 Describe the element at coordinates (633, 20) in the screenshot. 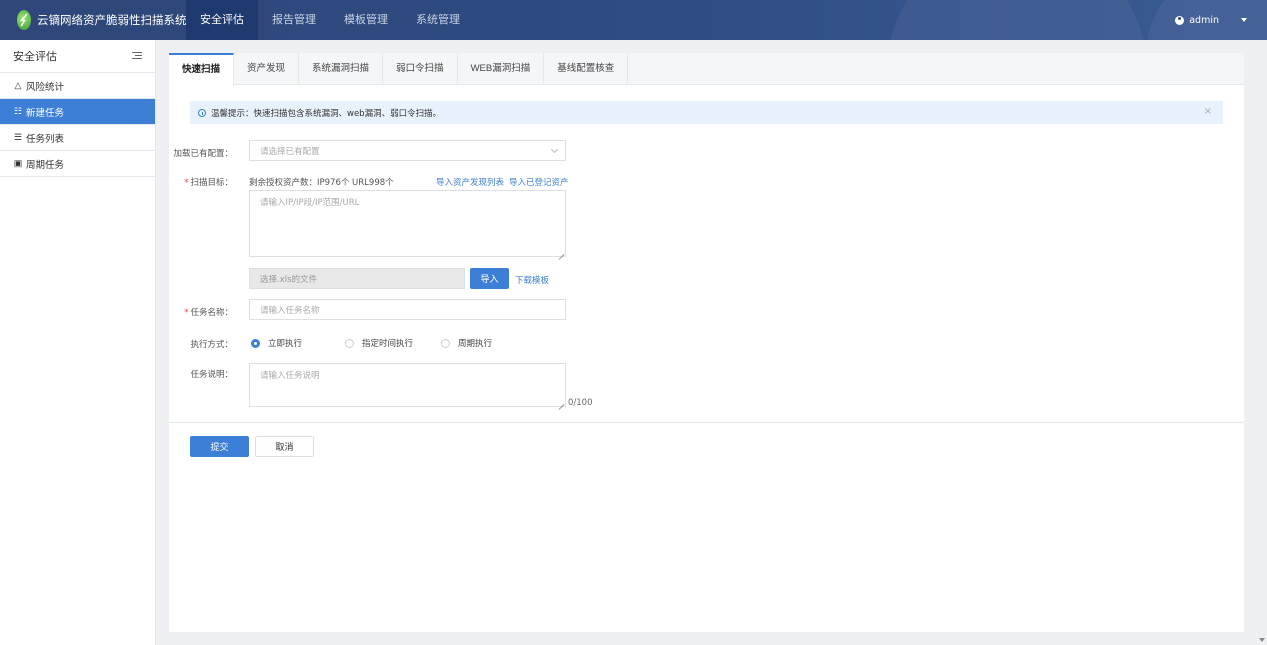

I see `top-bar: 云镝网络资产脆弱性扫描系统 安全评估 报告管理 模板管理 系统管理 admin` at that location.